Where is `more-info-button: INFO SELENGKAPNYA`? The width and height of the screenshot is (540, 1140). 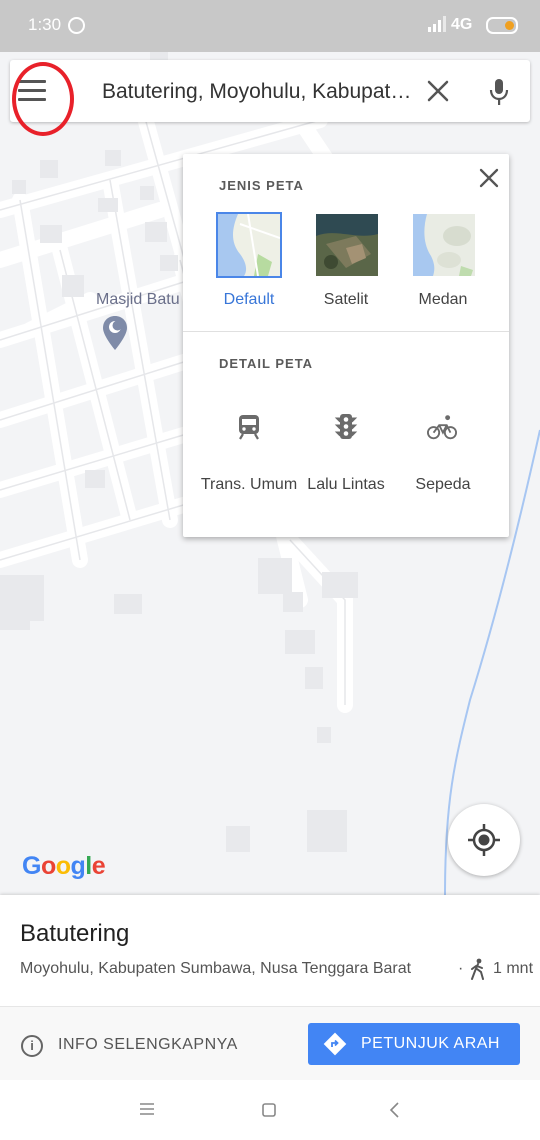 more-info-button: INFO SELENGKAPNYA is located at coordinates (148, 1045).